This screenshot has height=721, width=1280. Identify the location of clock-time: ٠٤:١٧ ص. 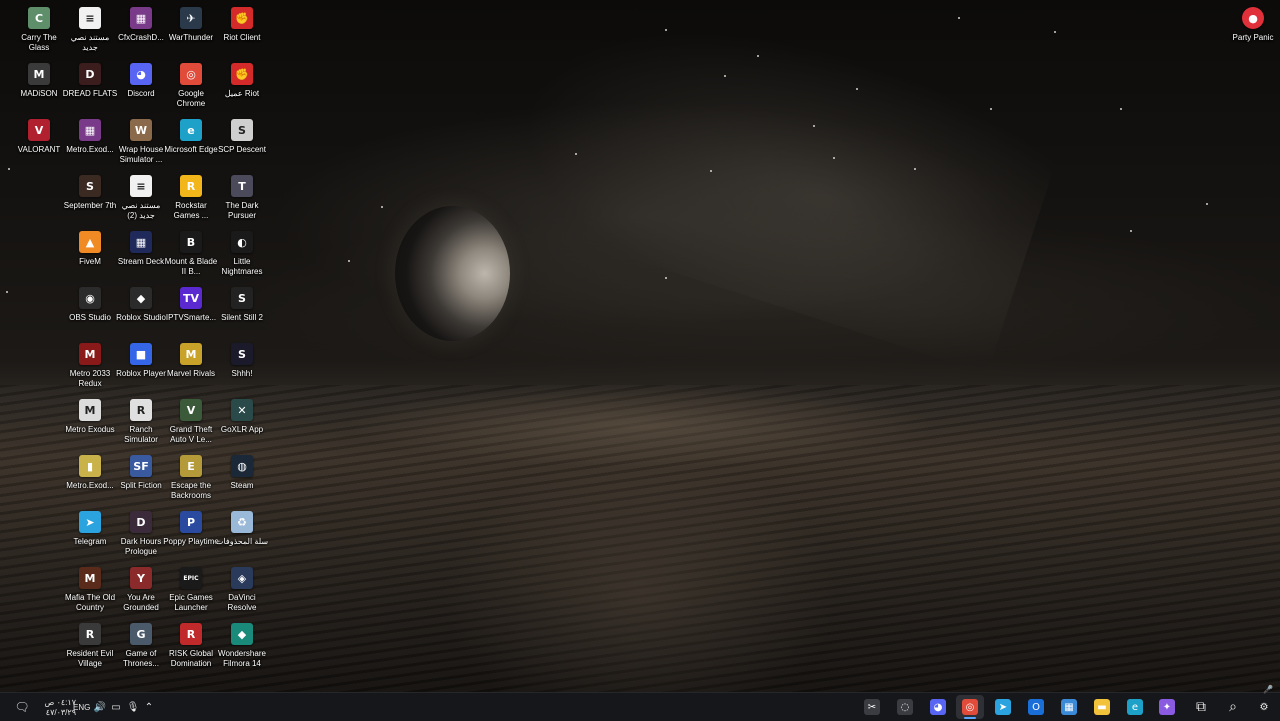
(56, 702).